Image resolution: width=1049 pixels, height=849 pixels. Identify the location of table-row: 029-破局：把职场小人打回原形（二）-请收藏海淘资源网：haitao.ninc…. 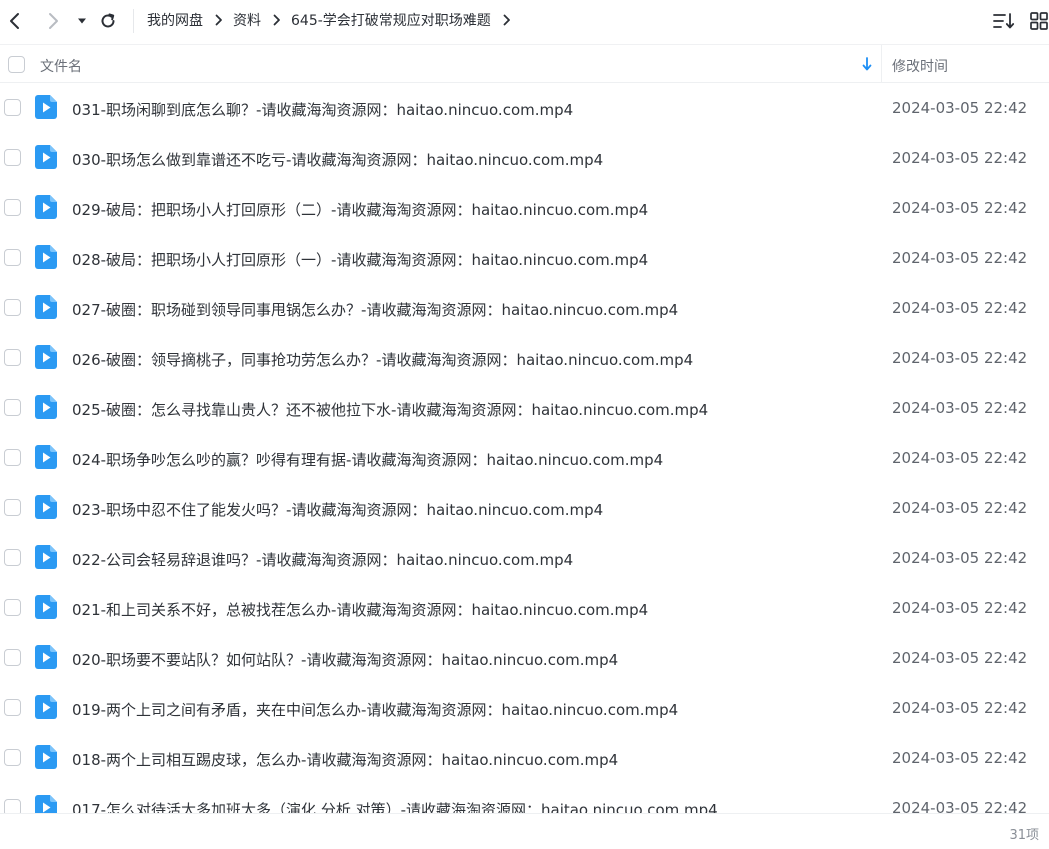
(524, 208).